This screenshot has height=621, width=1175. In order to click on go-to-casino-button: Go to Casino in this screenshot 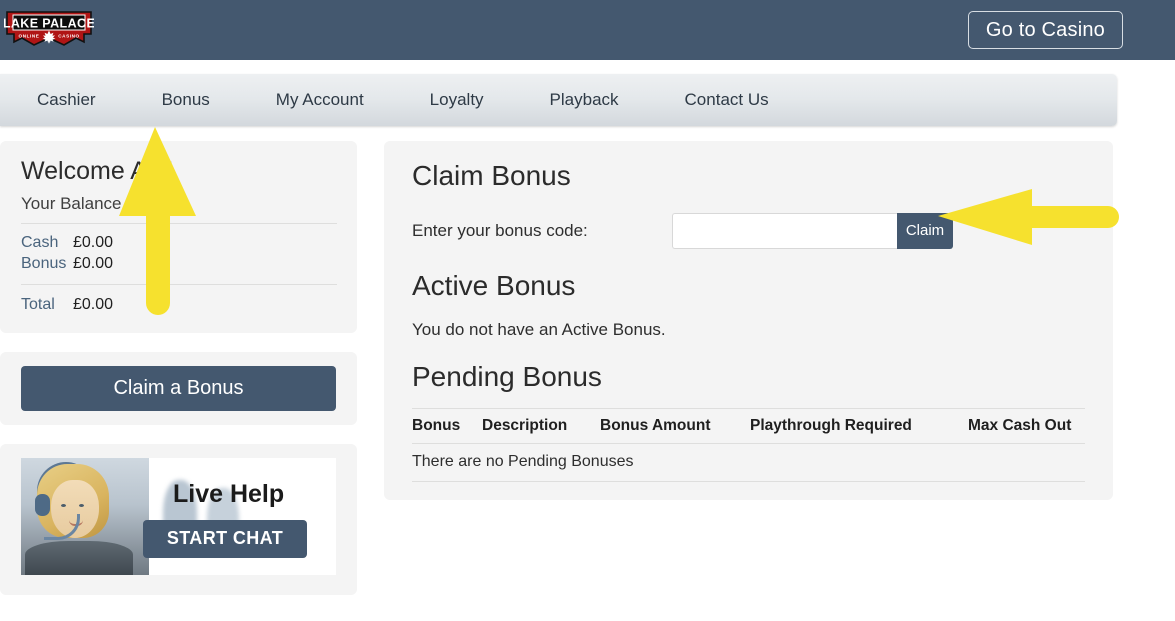, I will do `click(1045, 30)`.